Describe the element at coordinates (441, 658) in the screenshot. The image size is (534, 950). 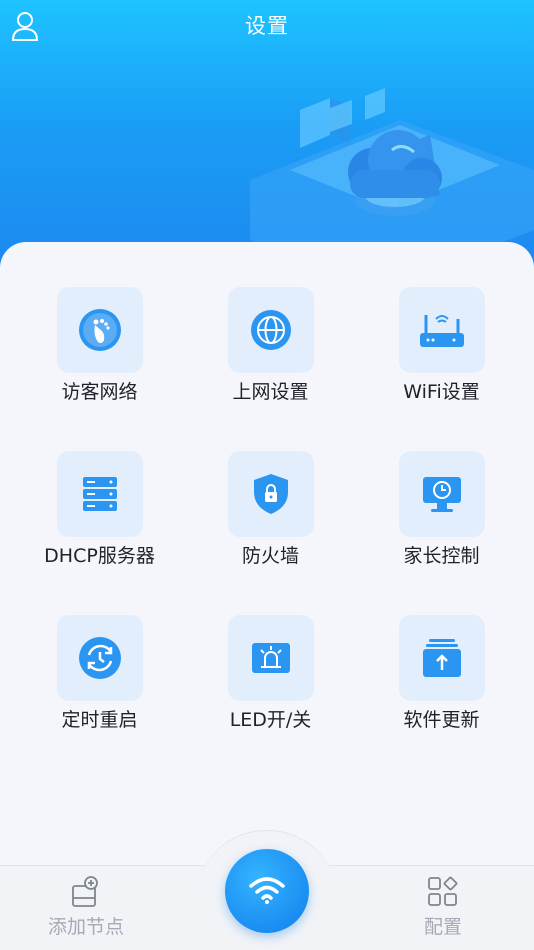
I see `upload-icon` at that location.